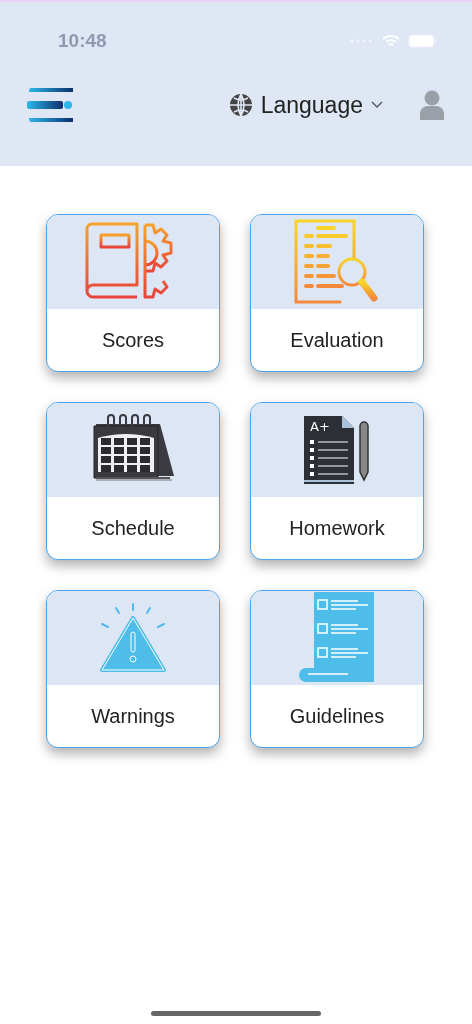 This screenshot has height=1024, width=472. I want to click on menu-tile: Scores, so click(133, 293).